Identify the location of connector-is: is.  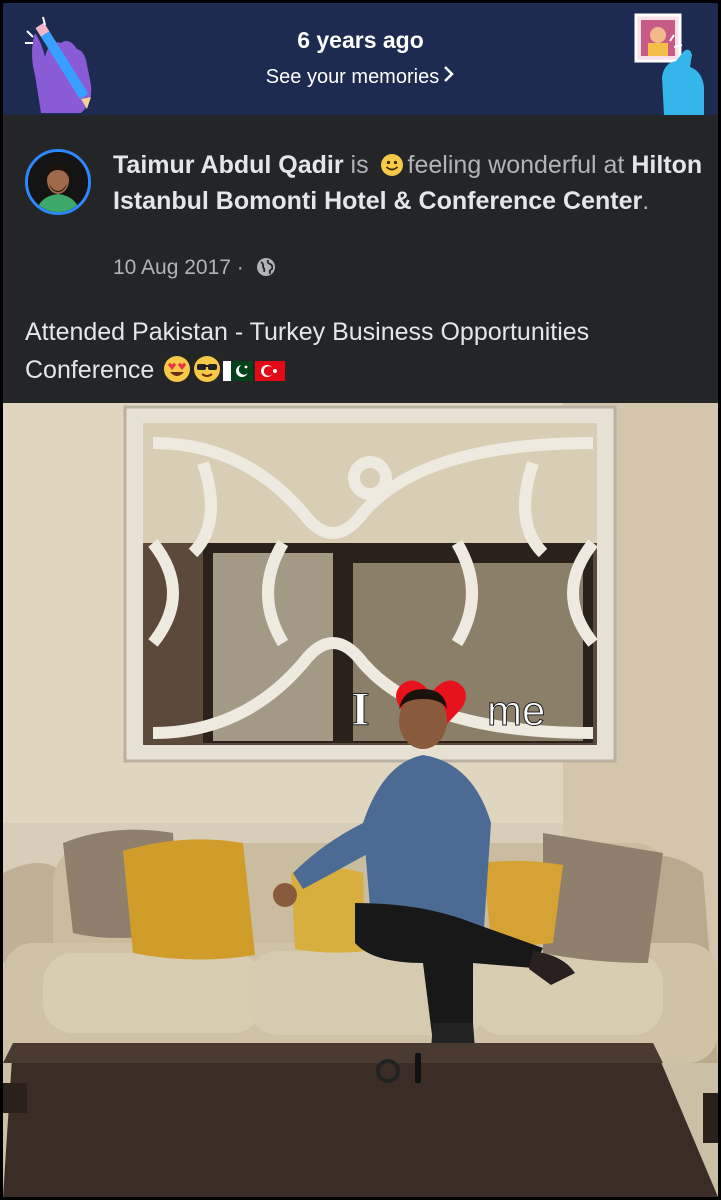
(359, 165).